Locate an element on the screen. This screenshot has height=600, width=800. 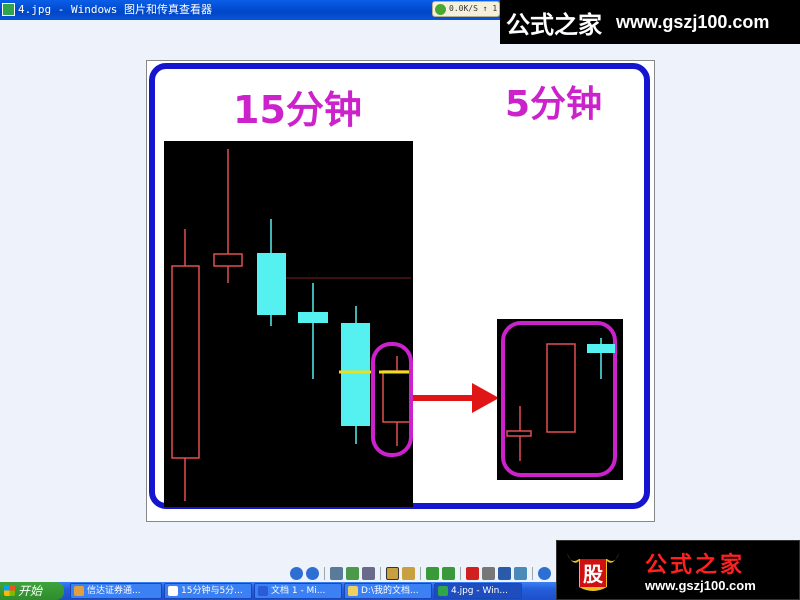
save-icon is located at coordinates (504, 573).